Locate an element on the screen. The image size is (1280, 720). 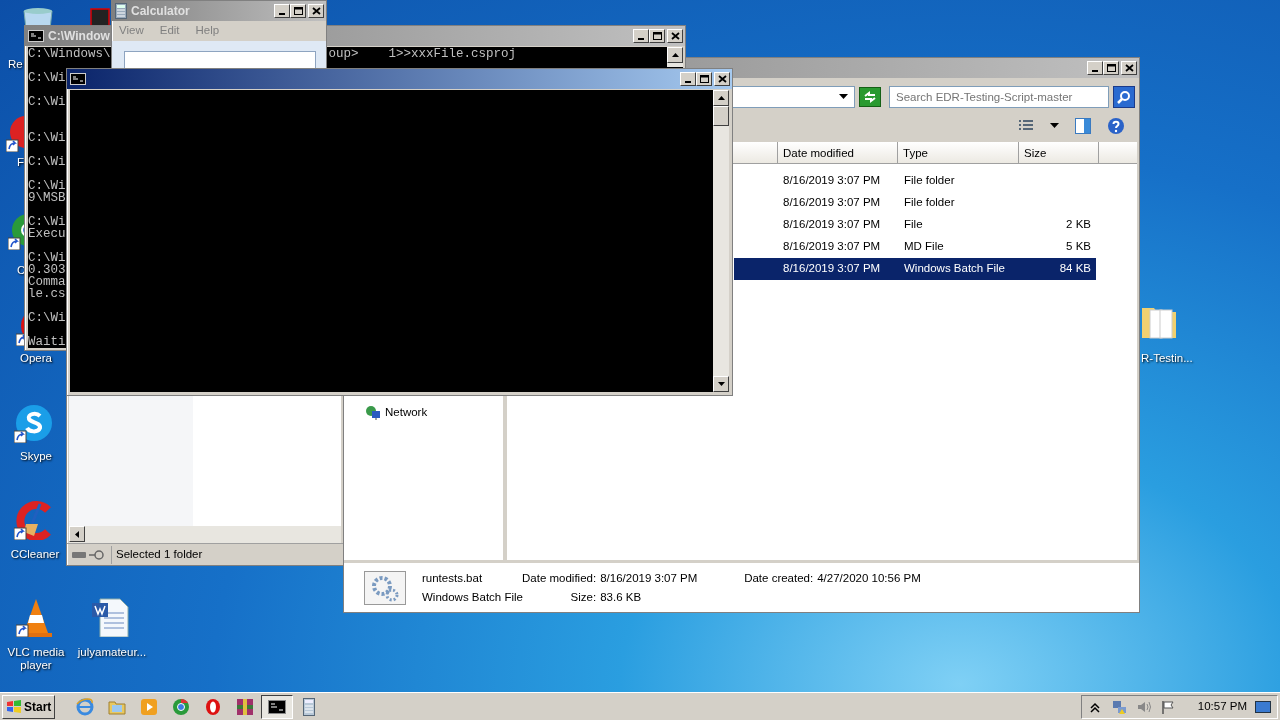
field-label: Date modified: is located at coordinates (559, 578).